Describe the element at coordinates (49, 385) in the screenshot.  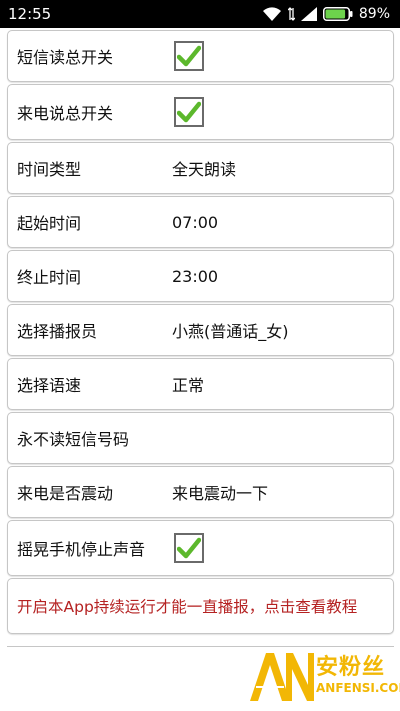
I see `speech-rate-label: 选择语速` at that location.